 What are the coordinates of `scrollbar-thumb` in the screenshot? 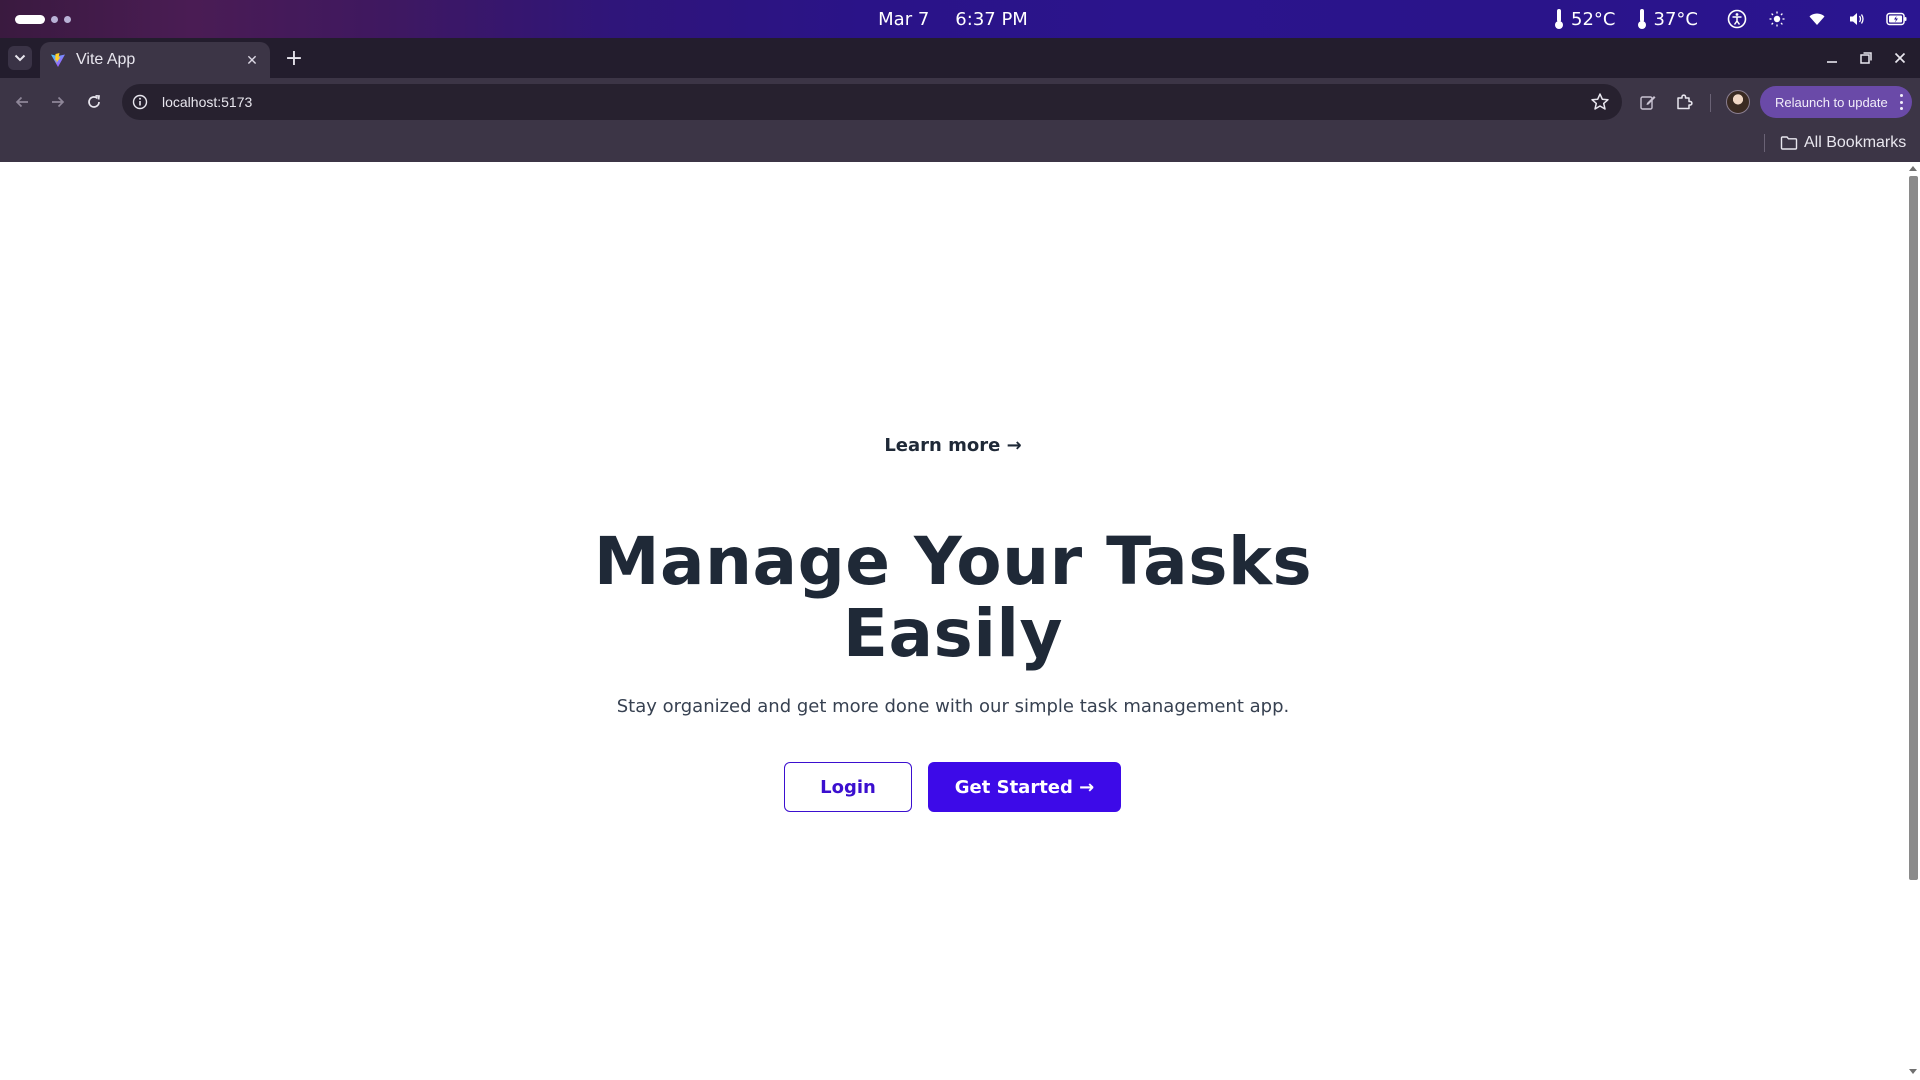 It's located at (1913, 528).